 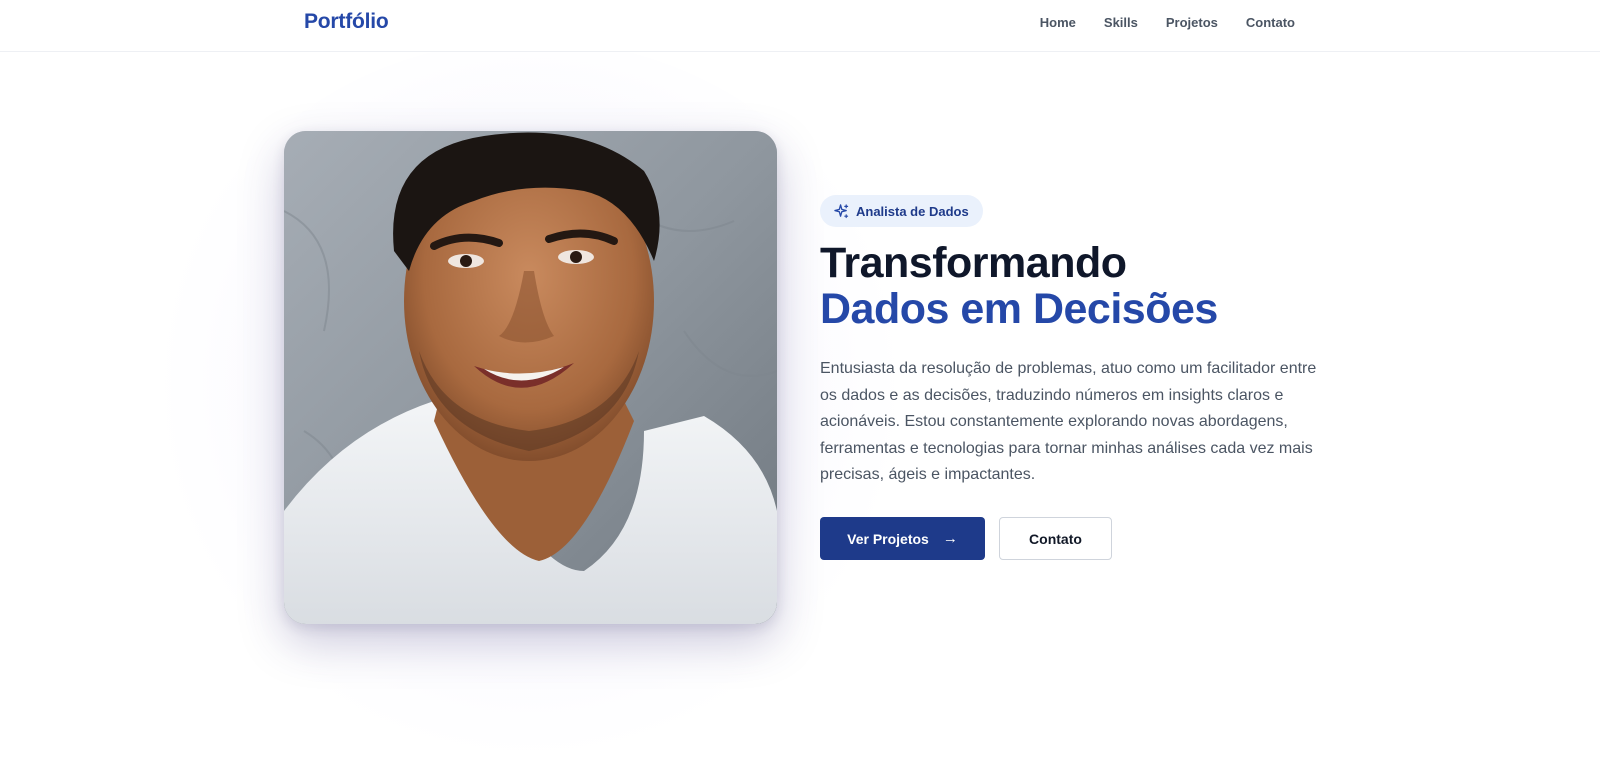 I want to click on arrow-right-icon: →, so click(x=950, y=538).